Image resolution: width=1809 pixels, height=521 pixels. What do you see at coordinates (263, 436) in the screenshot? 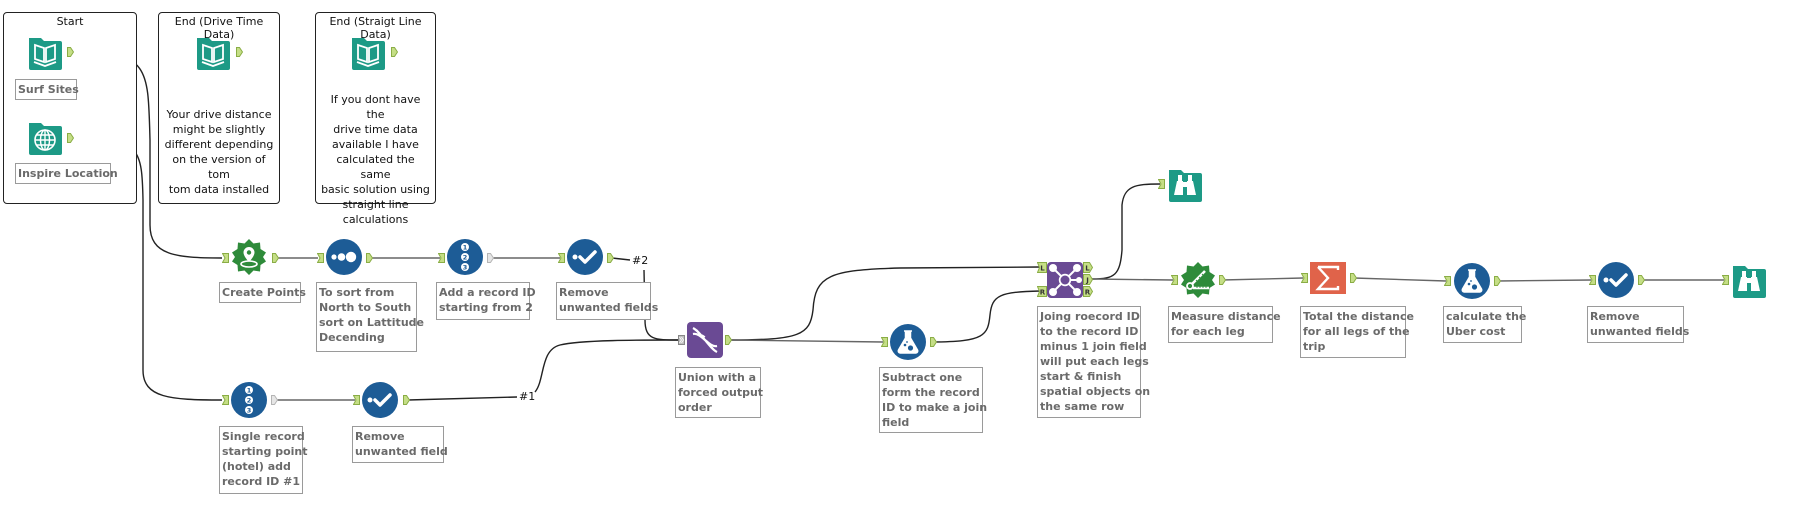
I see `label-line: Single record` at bounding box center [263, 436].